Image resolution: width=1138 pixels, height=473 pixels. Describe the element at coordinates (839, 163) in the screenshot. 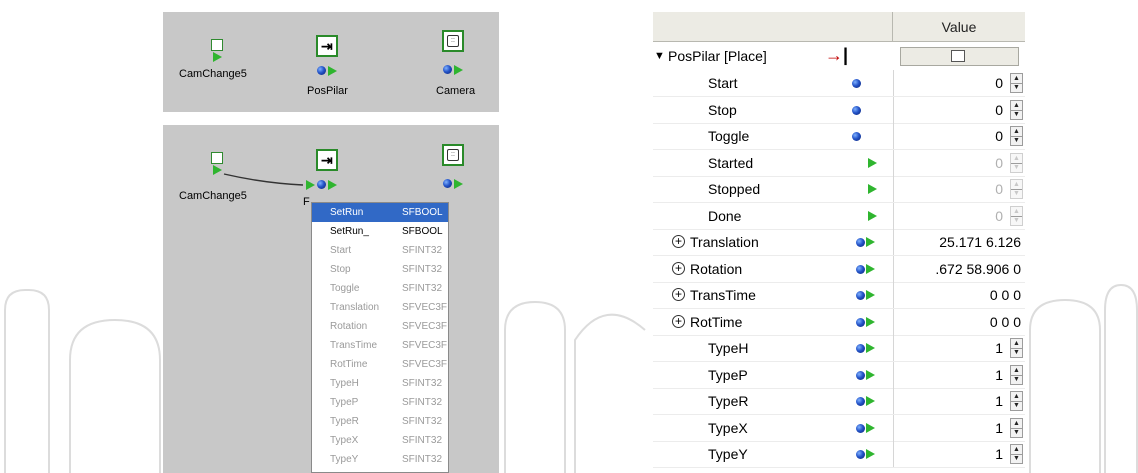

I see `property-row: Started 0 ▲ ▼` at that location.